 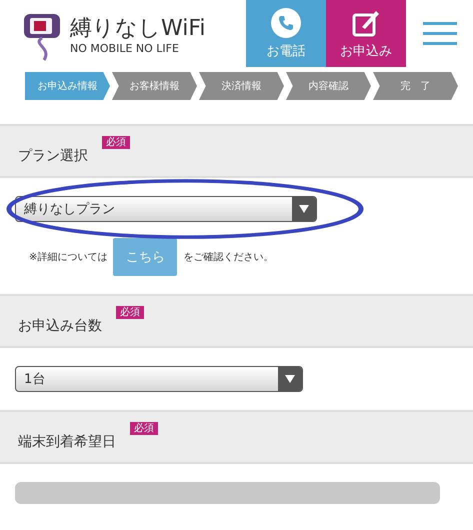 I want to click on progress-step: 完 了, so click(x=415, y=86).